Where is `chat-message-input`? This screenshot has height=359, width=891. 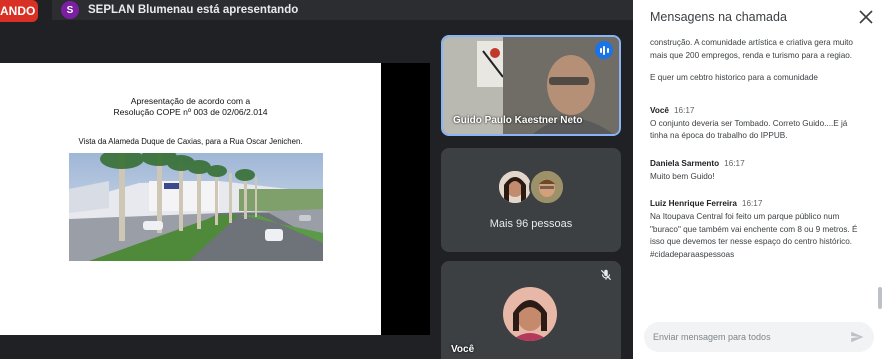 chat-message-input is located at coordinates (745, 337).